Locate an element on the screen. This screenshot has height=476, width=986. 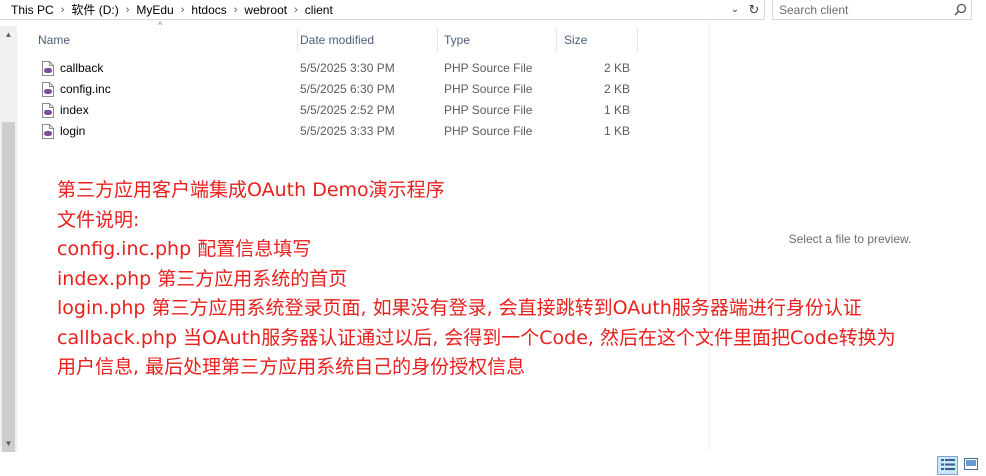
scrollbar-thumb is located at coordinates (8, 287).